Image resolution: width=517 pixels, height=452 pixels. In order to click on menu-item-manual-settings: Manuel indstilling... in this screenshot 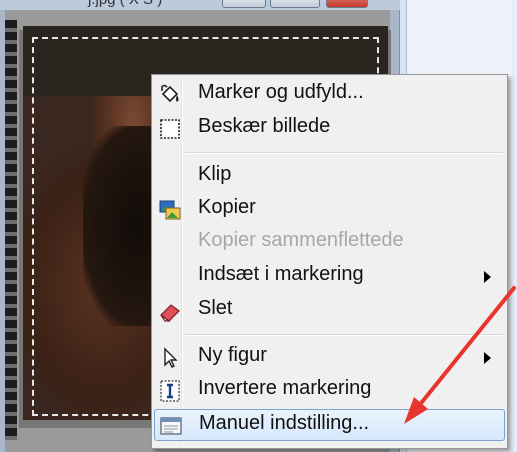, I will do `click(329, 425)`.